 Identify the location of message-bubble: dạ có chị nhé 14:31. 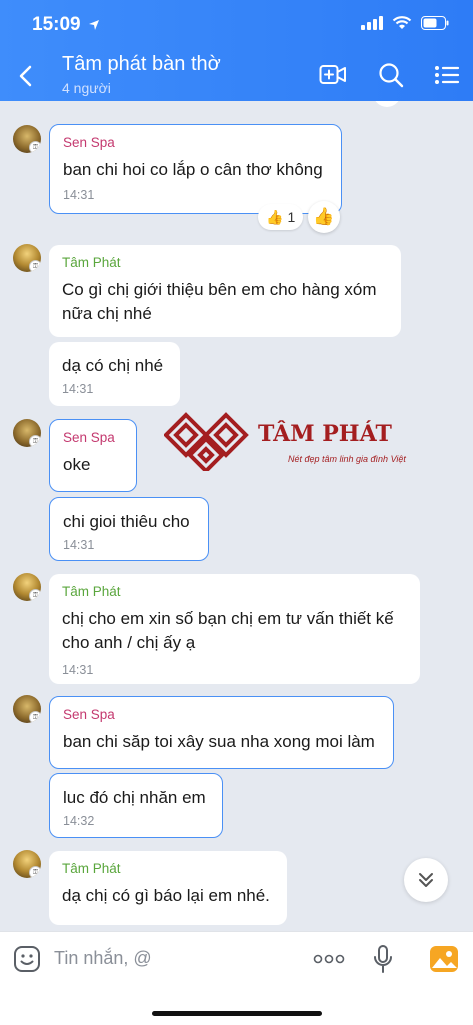
(114, 374).